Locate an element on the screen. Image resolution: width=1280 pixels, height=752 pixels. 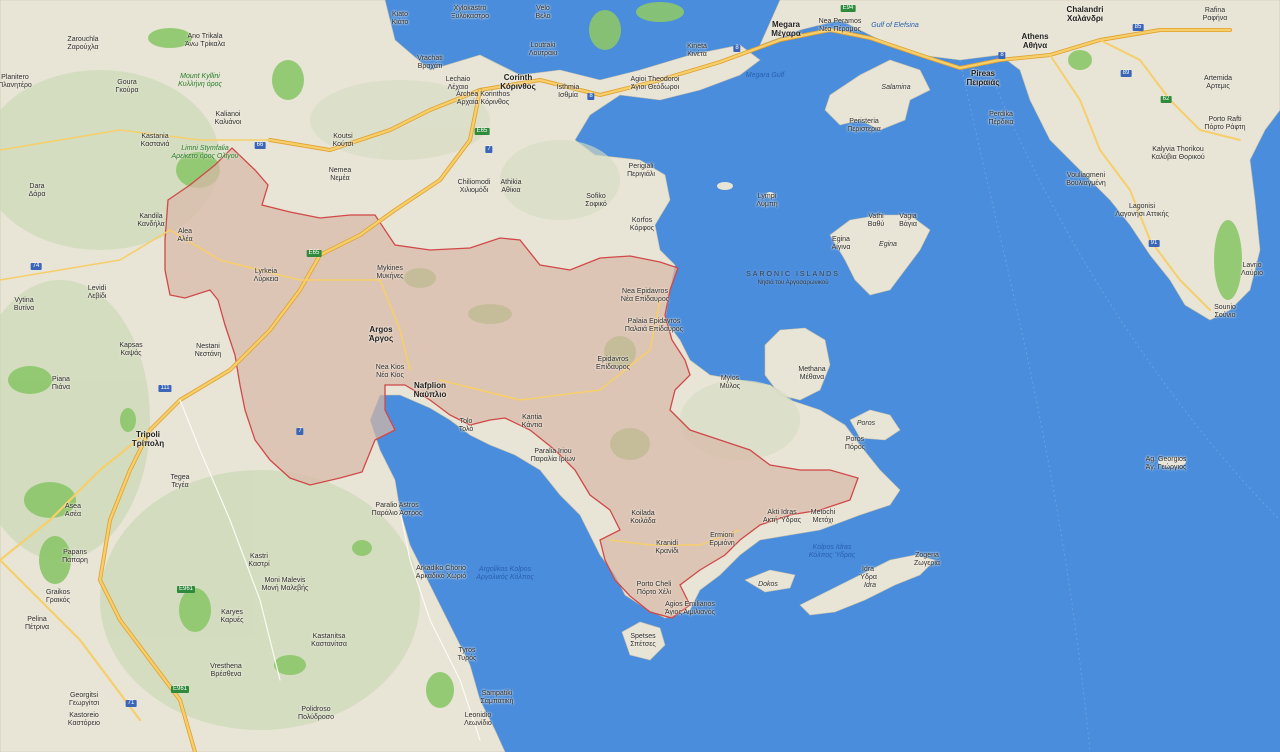
town-label-spetses: Spetses Σπέτσες is located at coordinates (642, 641).